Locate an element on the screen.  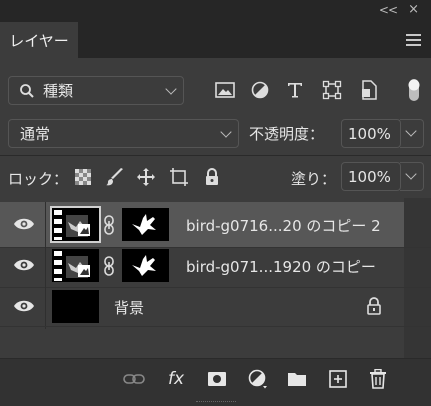
fill-value: 100% is located at coordinates (369, 176).